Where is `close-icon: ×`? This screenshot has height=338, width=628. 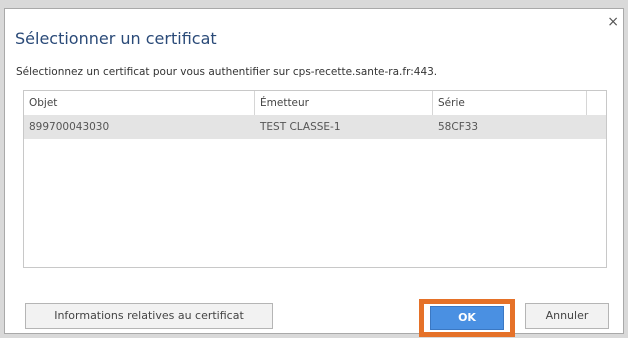 close-icon: × is located at coordinates (613, 22).